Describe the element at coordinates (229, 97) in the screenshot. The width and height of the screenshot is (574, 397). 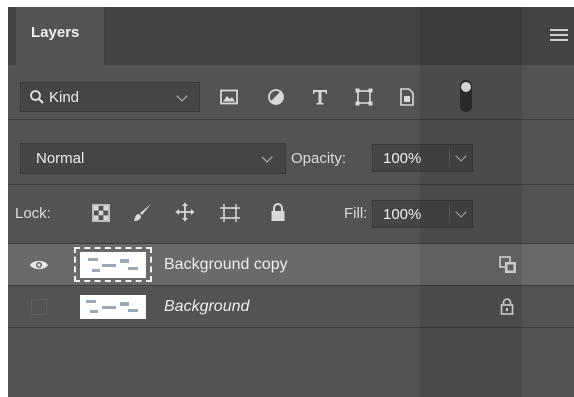
I see `image-filter-icon` at that location.